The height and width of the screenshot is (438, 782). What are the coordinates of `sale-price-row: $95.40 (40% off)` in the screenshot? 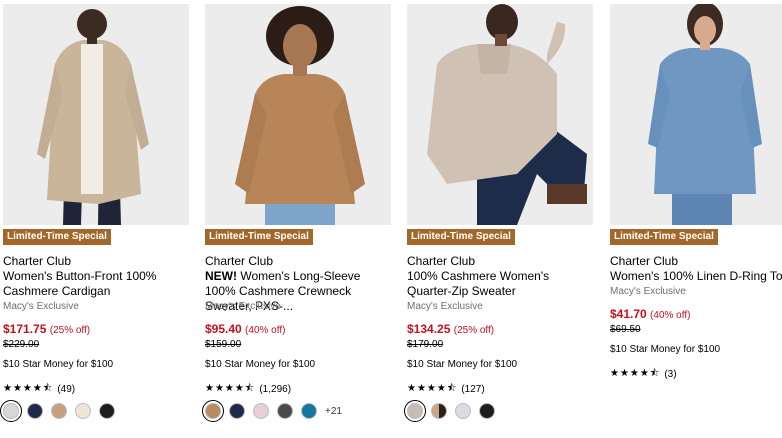 It's located at (245, 329).